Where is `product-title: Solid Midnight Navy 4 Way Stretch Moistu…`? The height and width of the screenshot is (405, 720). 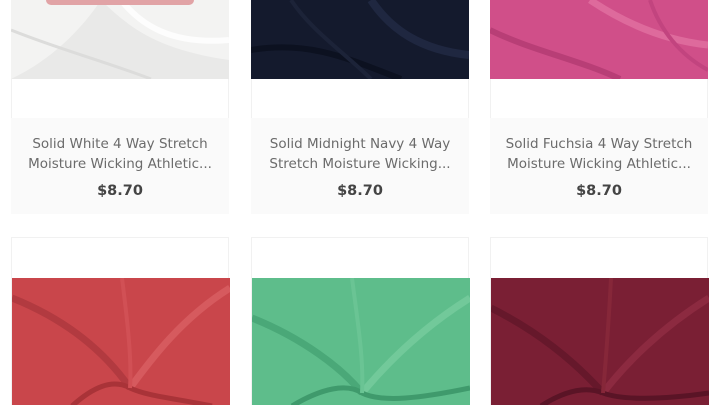 product-title: Solid Midnight Navy 4 Way Stretch Moistu… is located at coordinates (360, 154).